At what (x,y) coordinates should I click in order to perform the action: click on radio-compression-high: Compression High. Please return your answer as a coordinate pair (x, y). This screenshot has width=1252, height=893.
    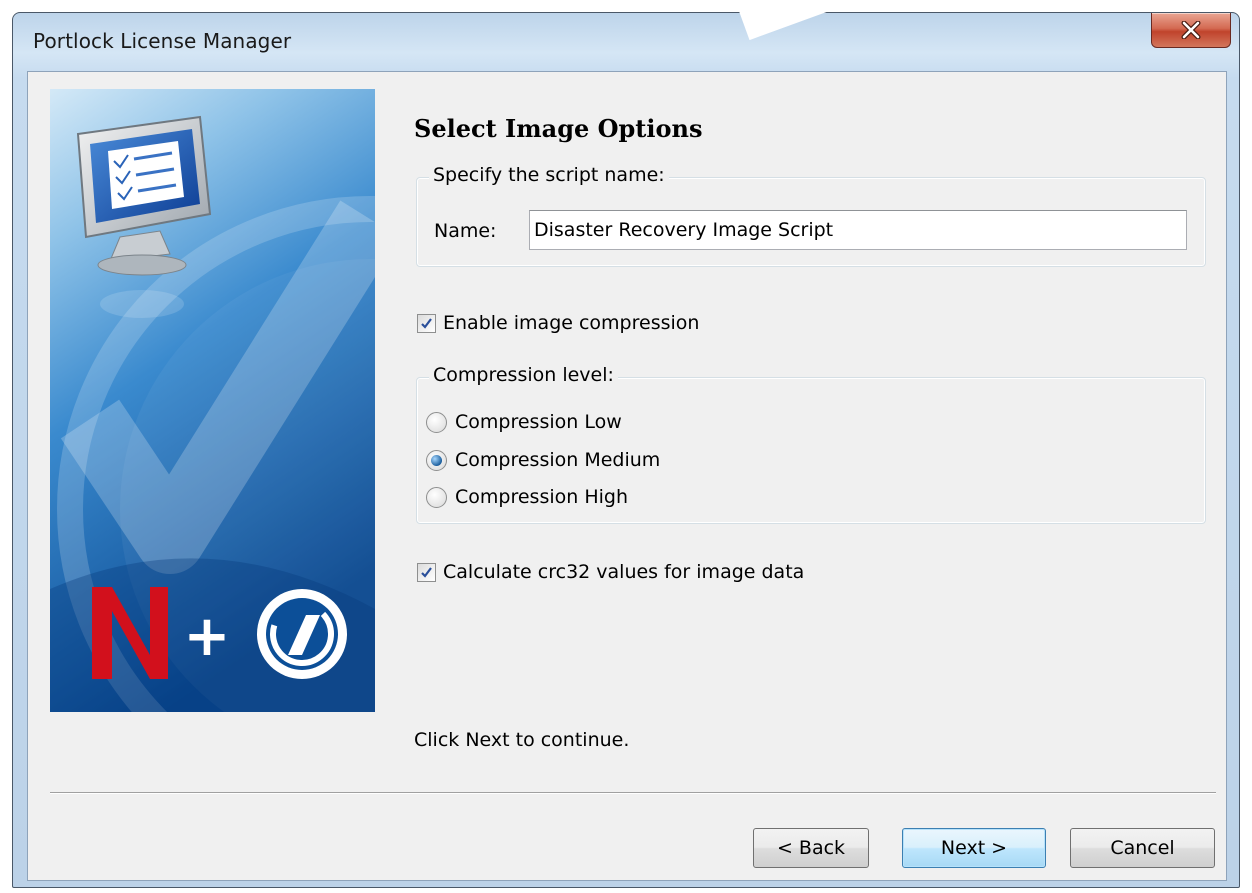
    Looking at the image, I should click on (527, 497).